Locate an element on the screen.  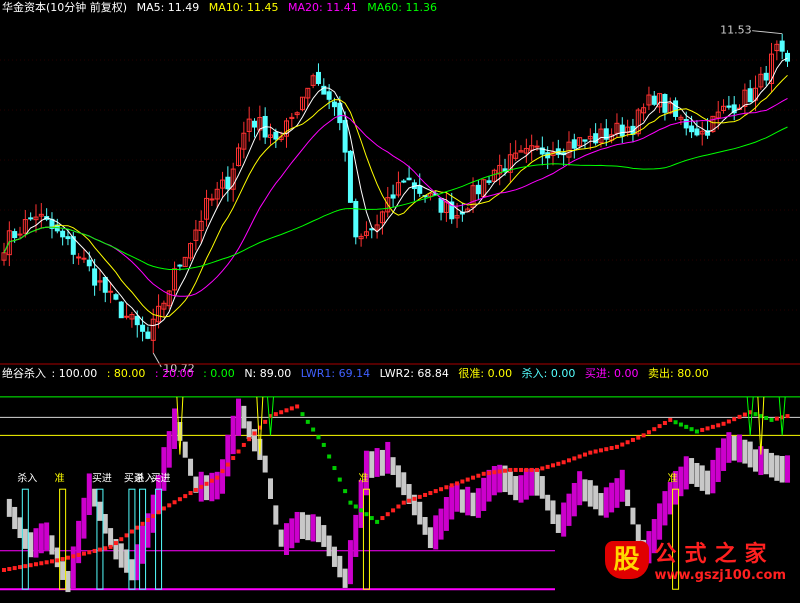
watermark-logo: 股 is located at coordinates (626, 559).